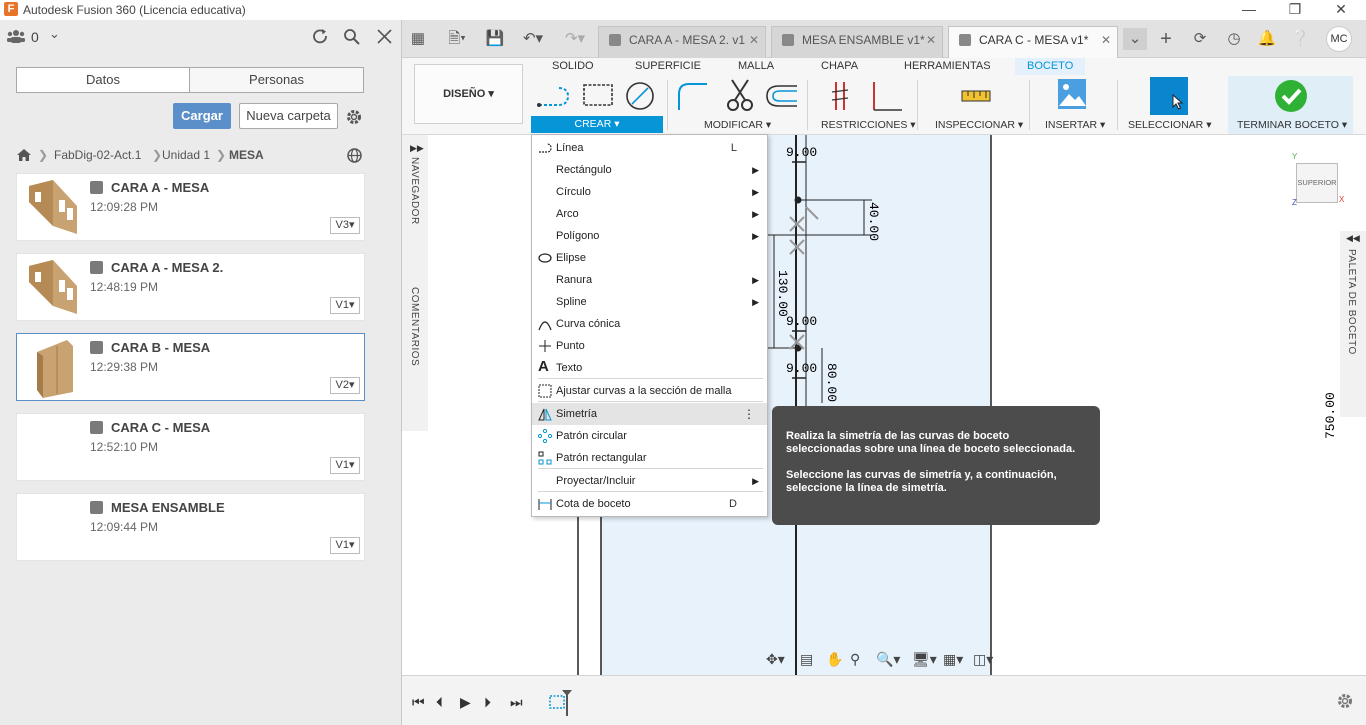 The image size is (1366, 725). Describe the element at coordinates (834, 659) in the screenshot. I see `pan-icon: ✋` at that location.